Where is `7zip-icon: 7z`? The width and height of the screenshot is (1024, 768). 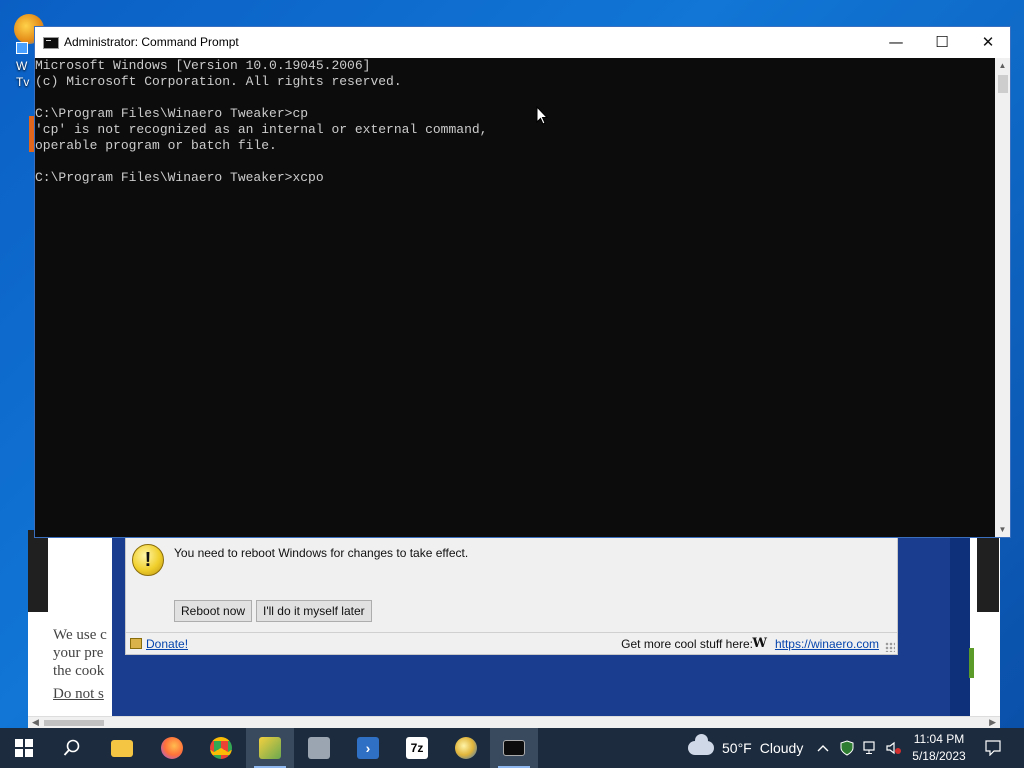 7zip-icon: 7z is located at coordinates (417, 748).